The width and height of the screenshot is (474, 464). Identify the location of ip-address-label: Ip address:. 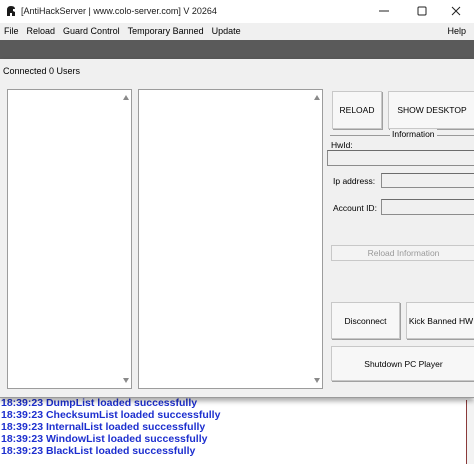
(354, 181).